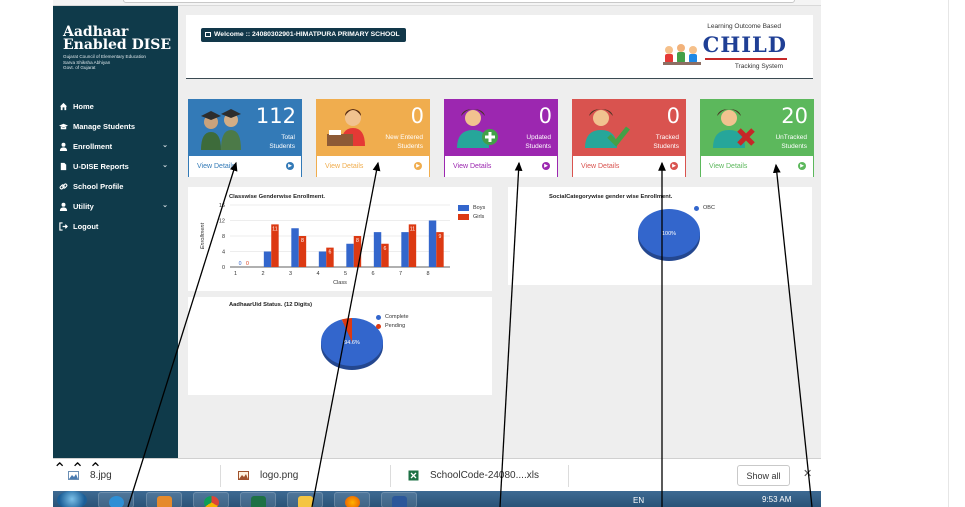 This screenshot has height=507, width=965. I want to click on y-tick-label: 4, so click(223, 253).